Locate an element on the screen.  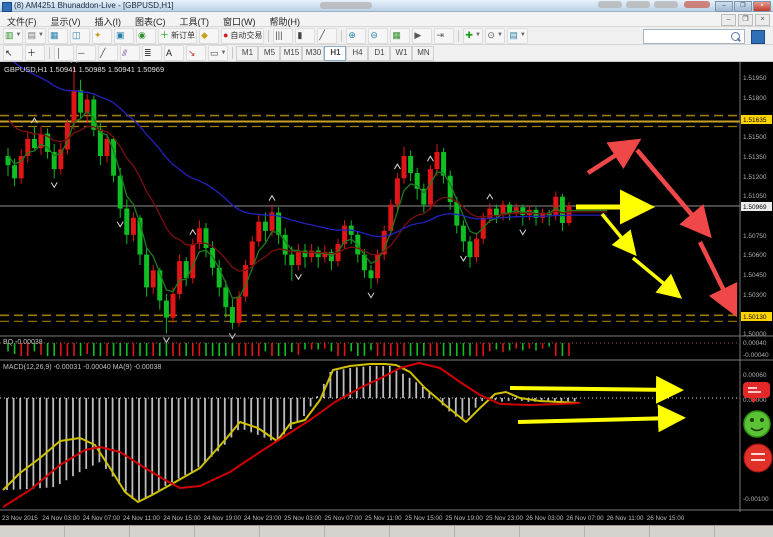
svg-text: 26 Nov 03:00 is located at coordinates (545, 518).